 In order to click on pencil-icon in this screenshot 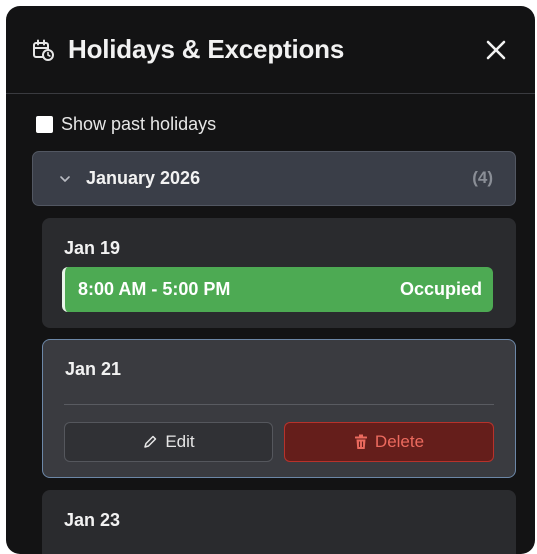, I will do `click(150, 441)`.